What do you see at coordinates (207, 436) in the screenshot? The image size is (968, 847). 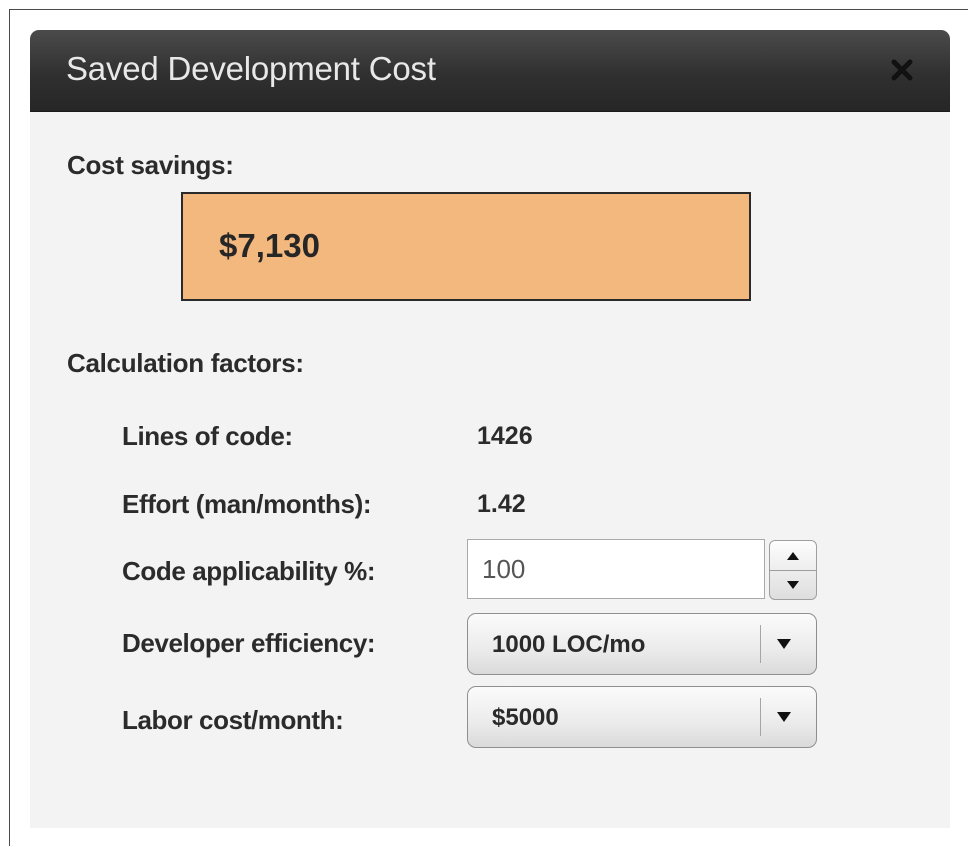 I see `lines-of-code-label: Lines of code:` at bounding box center [207, 436].